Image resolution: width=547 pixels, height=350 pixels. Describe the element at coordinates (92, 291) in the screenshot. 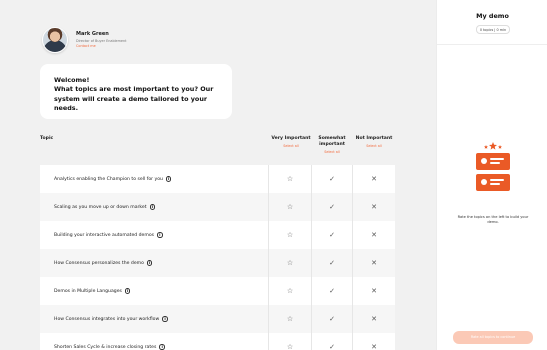

I see `topic-label: Demos in Multiple Languages i` at that location.